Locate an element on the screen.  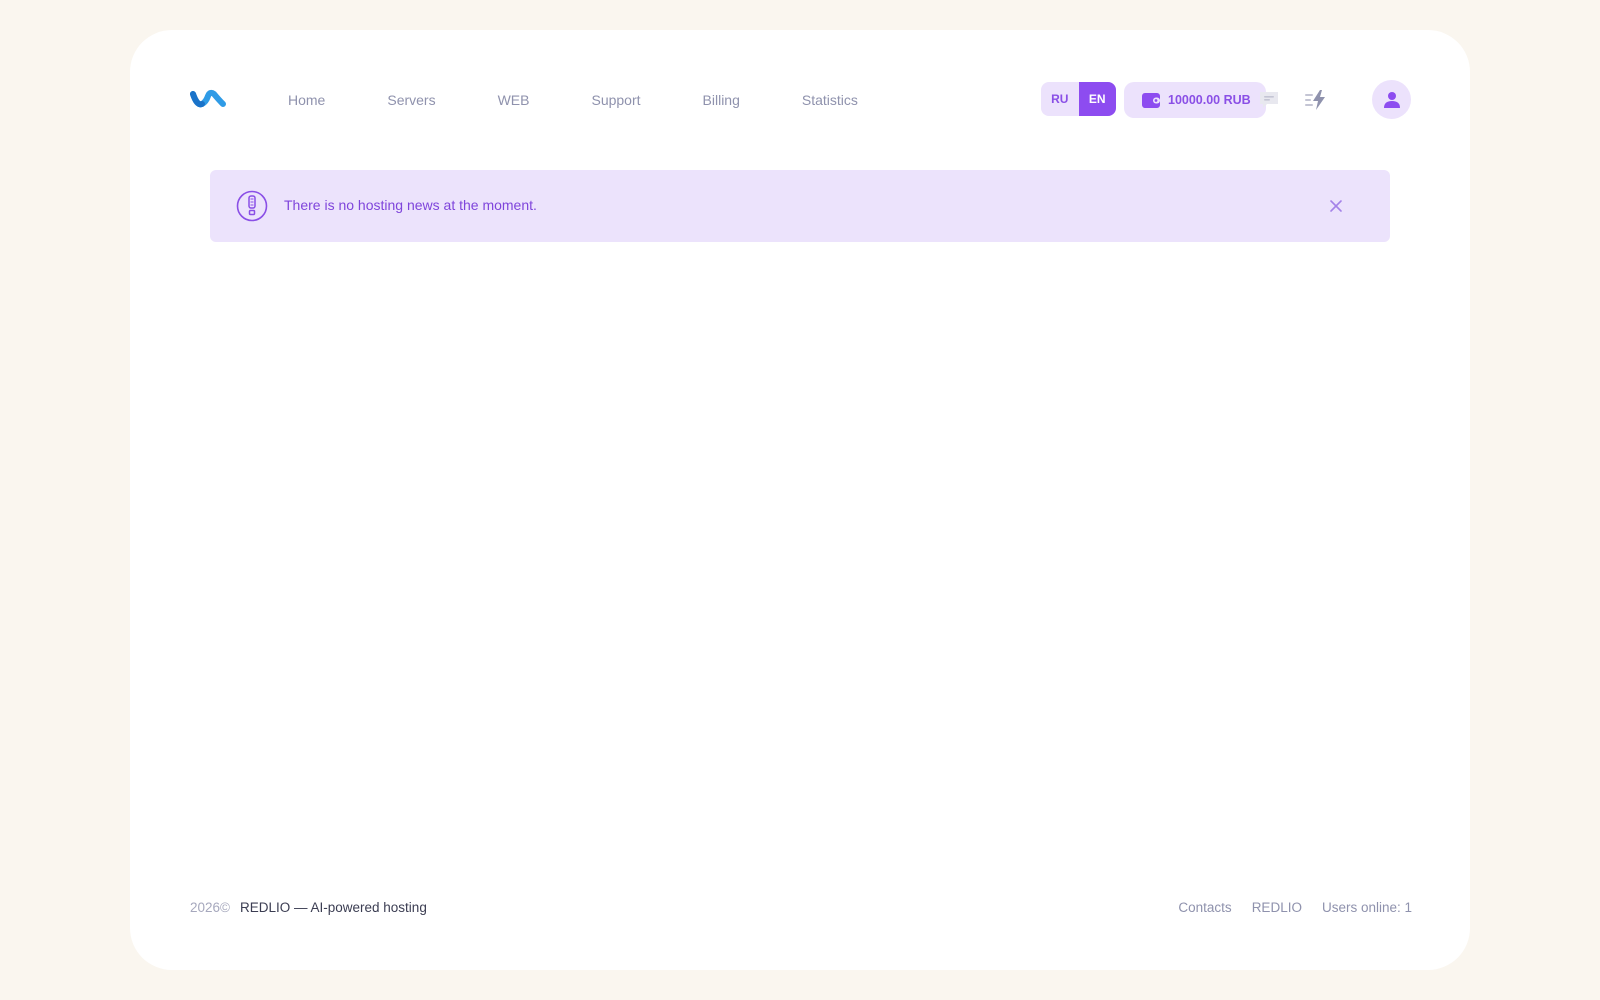
language-switch: RU EN is located at coordinates (1078, 99).